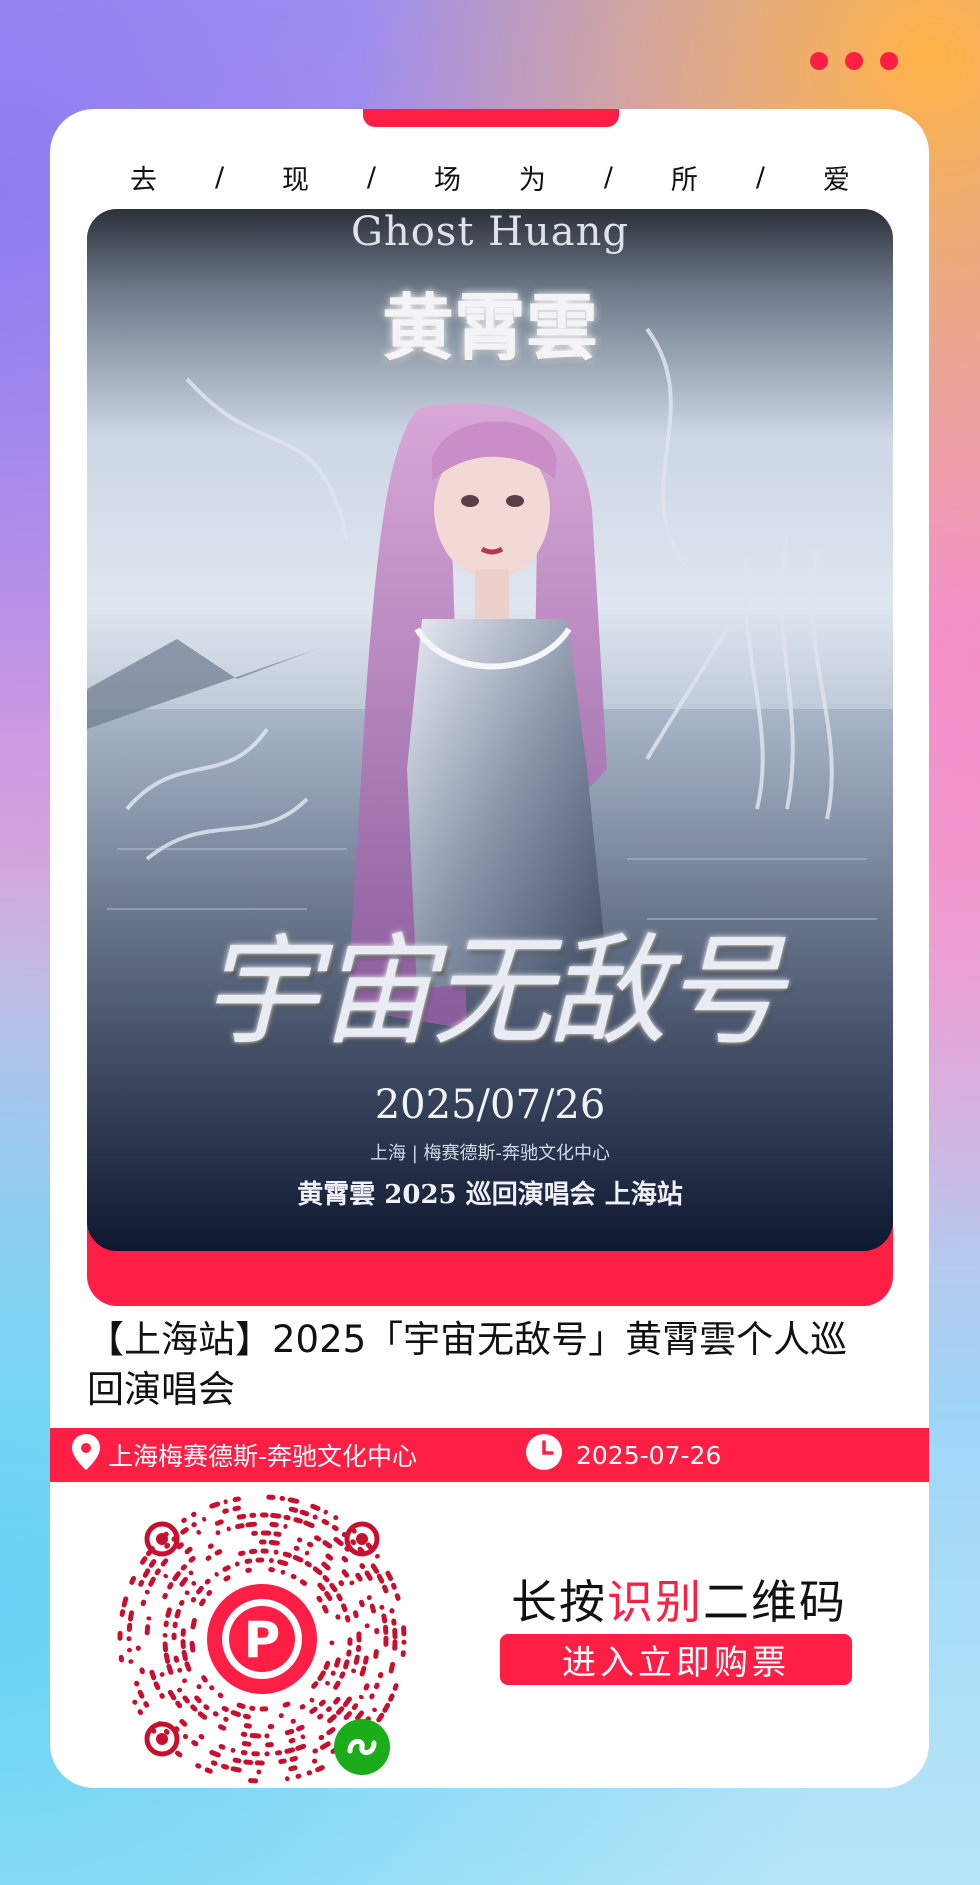 The image size is (980, 1885). I want to click on scan-instruction-part1: 长按, so click(559, 1602).